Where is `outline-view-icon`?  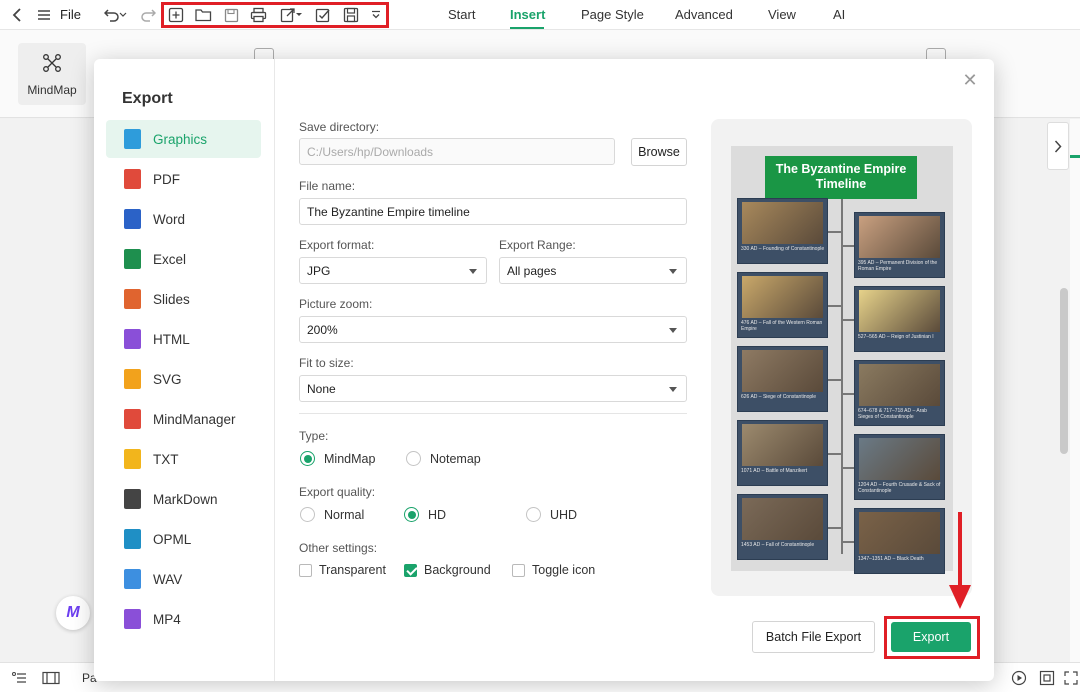 outline-view-icon is located at coordinates (19, 678).